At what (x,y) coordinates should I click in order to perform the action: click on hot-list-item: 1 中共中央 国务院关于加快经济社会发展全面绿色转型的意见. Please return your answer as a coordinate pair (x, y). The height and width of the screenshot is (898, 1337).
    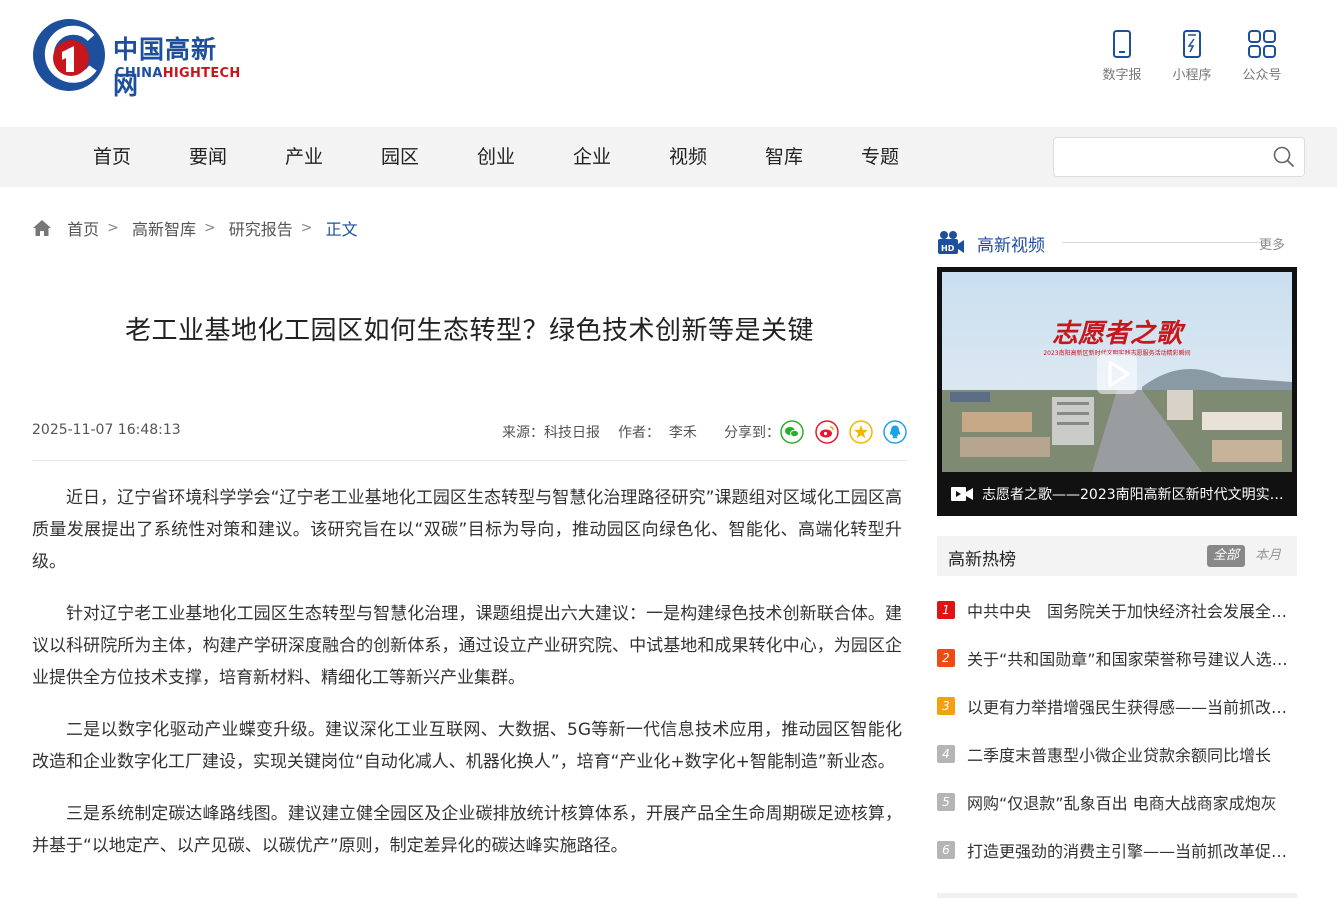
    Looking at the image, I should click on (1117, 612).